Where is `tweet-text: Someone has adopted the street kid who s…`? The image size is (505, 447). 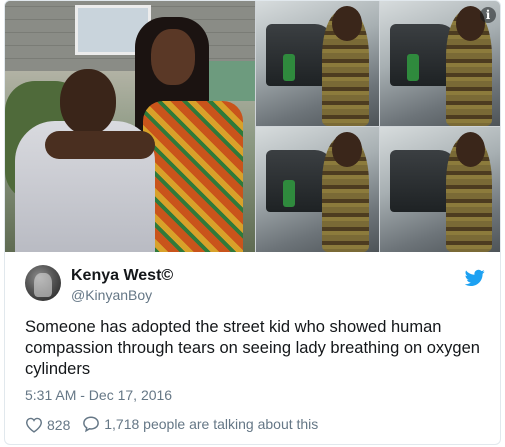
tweet-text: Someone has adopted the street kid who s… is located at coordinates (252, 348).